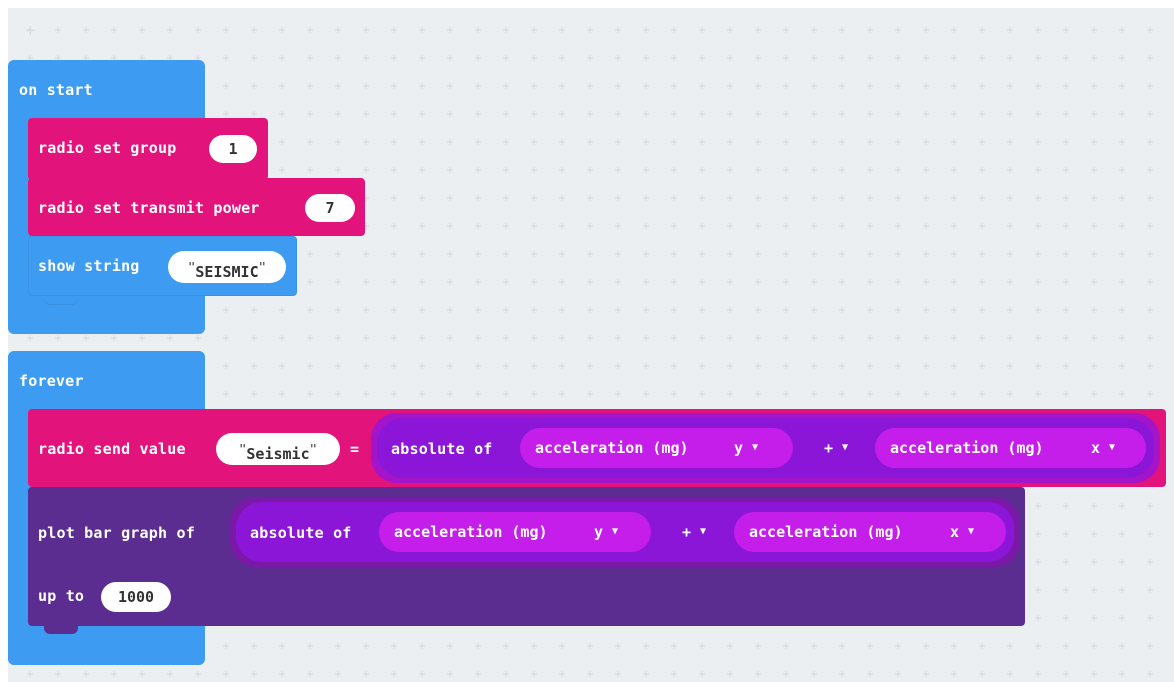 This screenshot has width=1174, height=682. What do you see at coordinates (954, 532) in the screenshot?
I see `plot-right-axis-value: x` at bounding box center [954, 532].